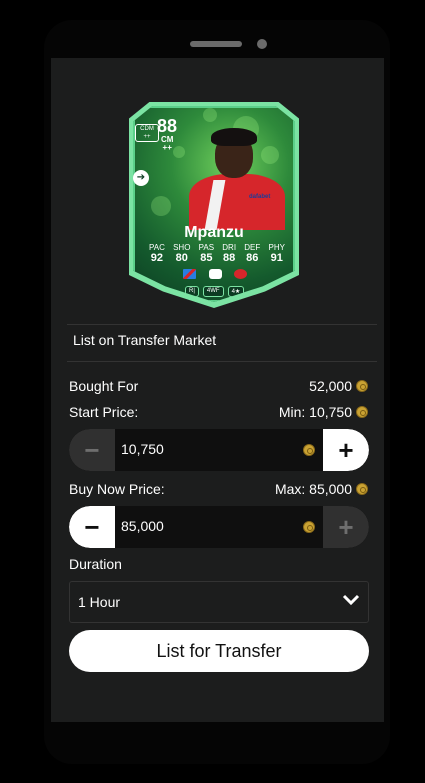  What do you see at coordinates (276, 253) in the screenshot?
I see `stat-phy: PHY 91` at bounding box center [276, 253].